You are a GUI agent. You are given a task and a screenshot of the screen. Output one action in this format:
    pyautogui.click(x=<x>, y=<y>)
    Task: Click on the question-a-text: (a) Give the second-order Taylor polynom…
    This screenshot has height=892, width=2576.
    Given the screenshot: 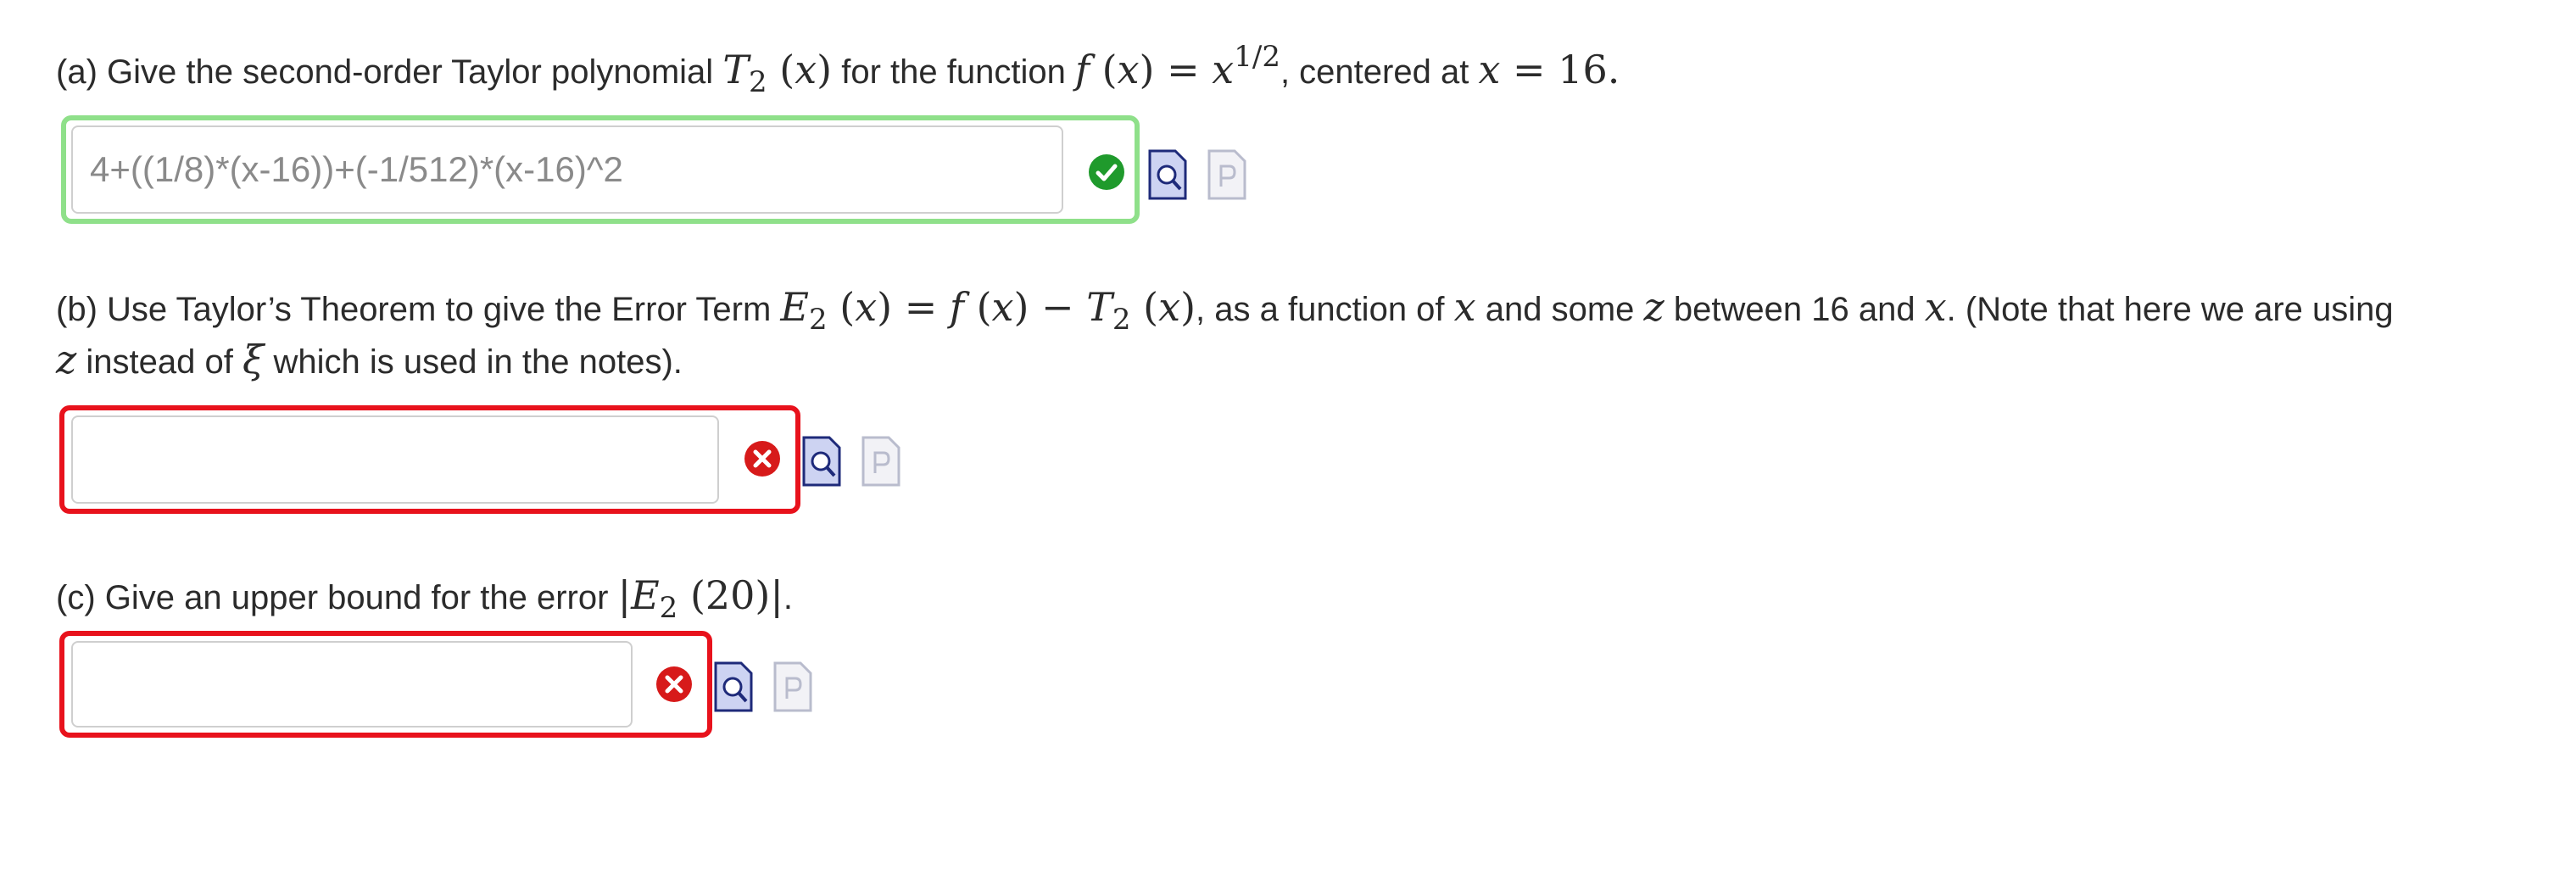 What is the action you would take?
    pyautogui.click(x=838, y=69)
    